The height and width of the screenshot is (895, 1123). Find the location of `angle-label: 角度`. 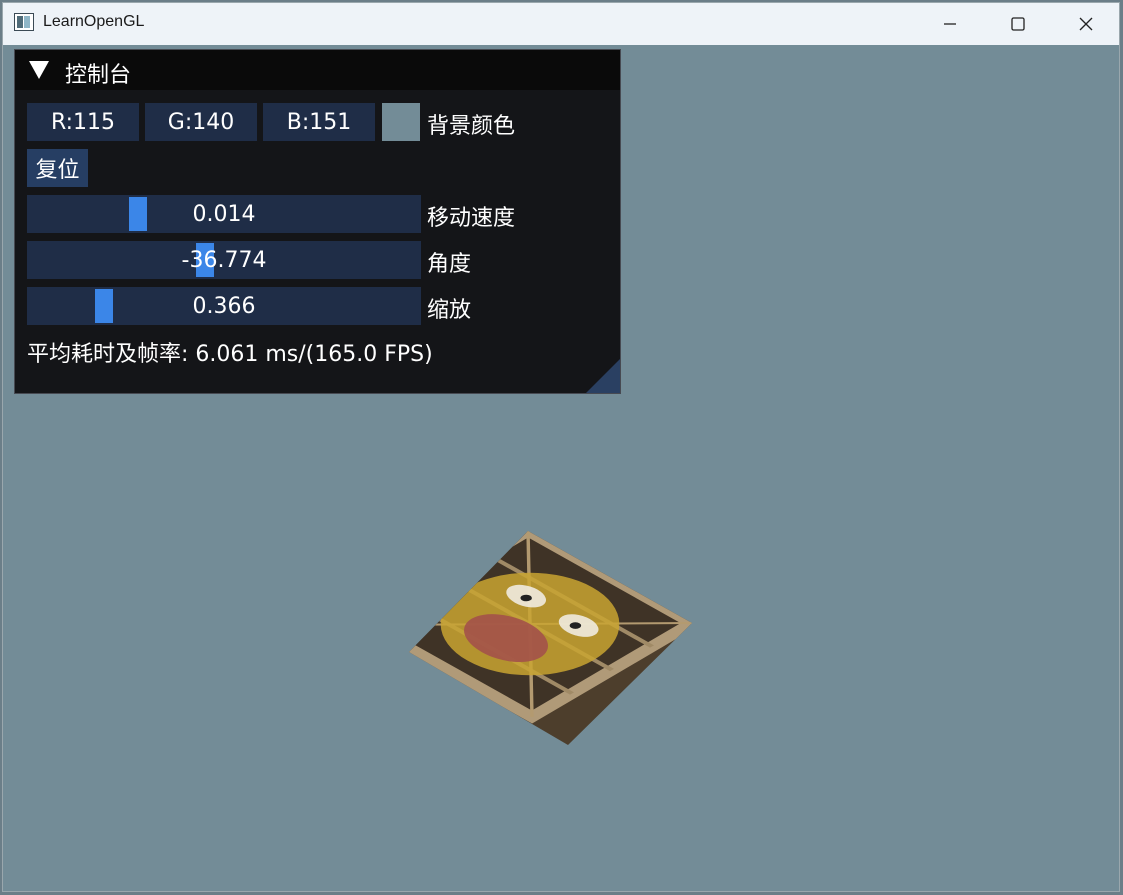

angle-label: 角度 is located at coordinates (449, 264).